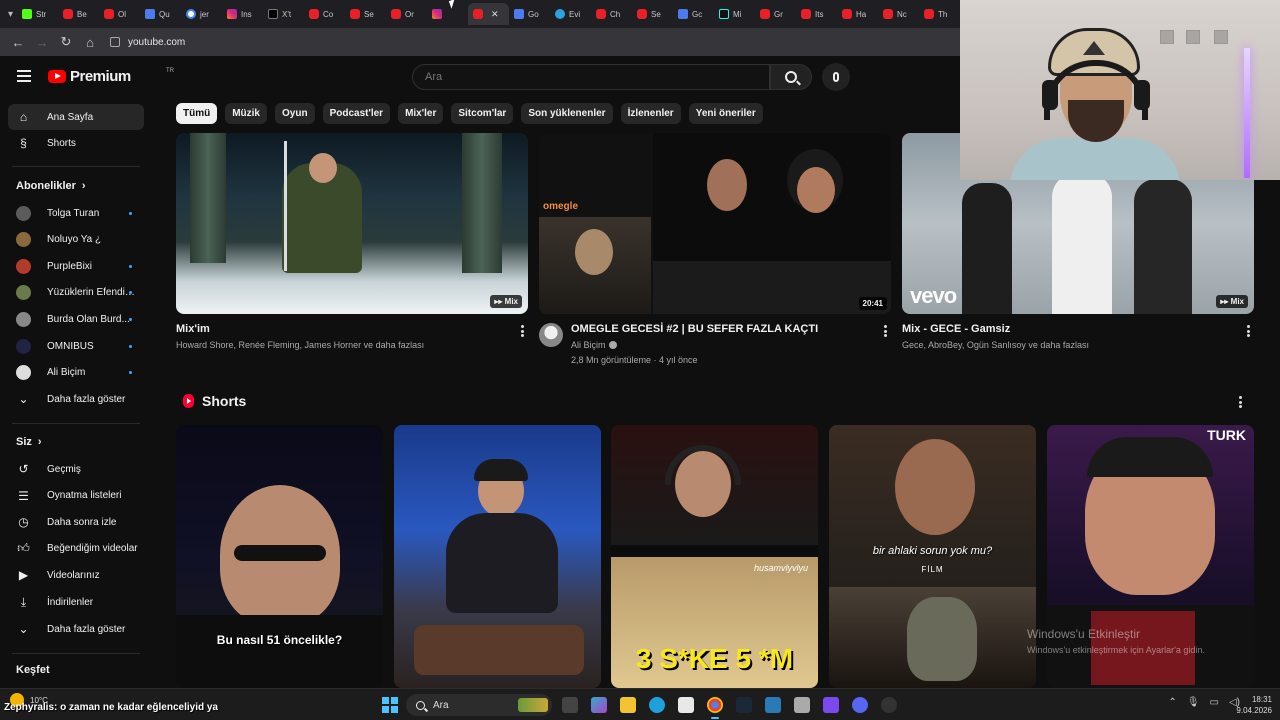  What do you see at coordinates (324, 14) in the screenshot?
I see `browser-tab: Co` at bounding box center [324, 14].